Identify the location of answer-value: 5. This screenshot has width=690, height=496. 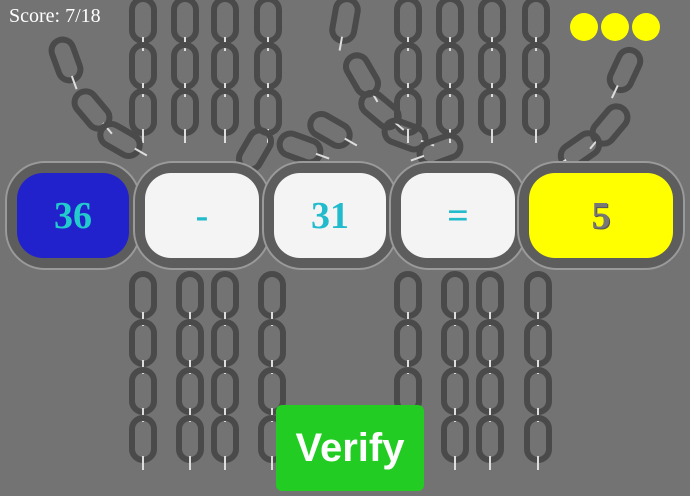
(601, 215).